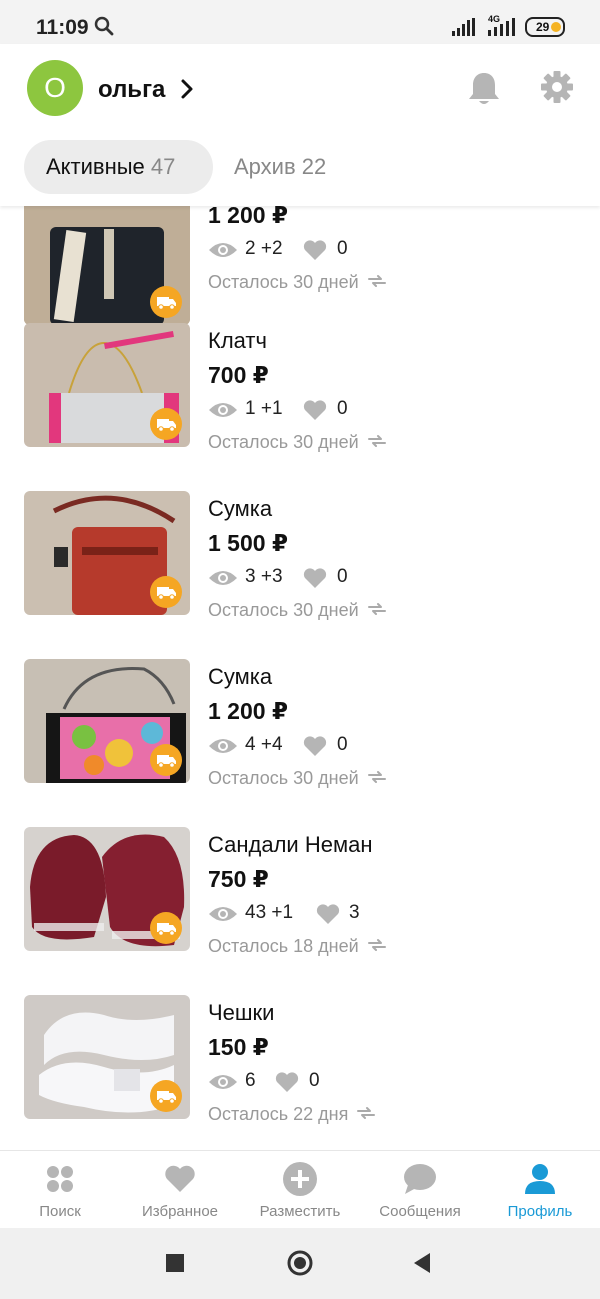  What do you see at coordinates (238, 375) in the screenshot?
I see `listing-price: 700 ₽` at bounding box center [238, 375].